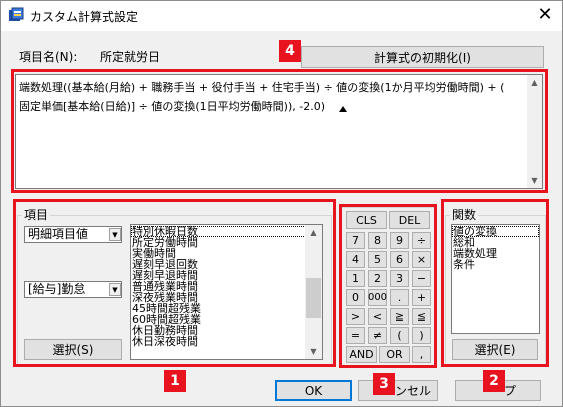  Describe the element at coordinates (495, 283) in the screenshot. I see `functions-highlight-box` at that location.